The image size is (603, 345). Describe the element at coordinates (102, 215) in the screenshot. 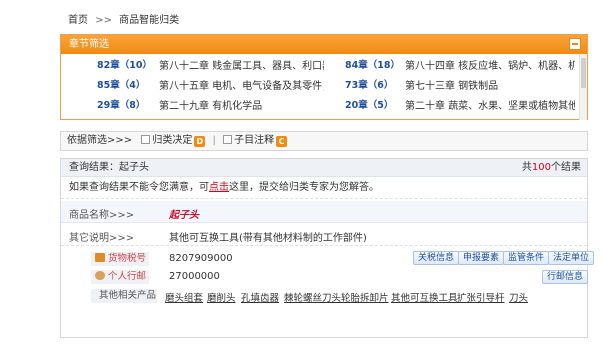

I see `product-name-label: 商品名称>>>` at that location.